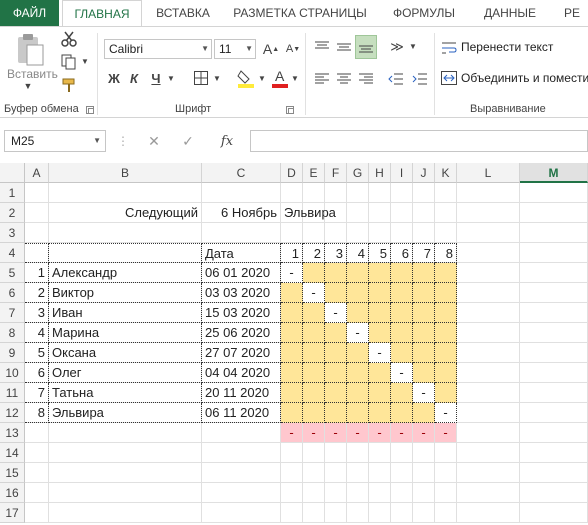 This screenshot has height=525, width=588. What do you see at coordinates (241, 353) in the screenshot?
I see `person-date: 27 07 2020` at bounding box center [241, 353].